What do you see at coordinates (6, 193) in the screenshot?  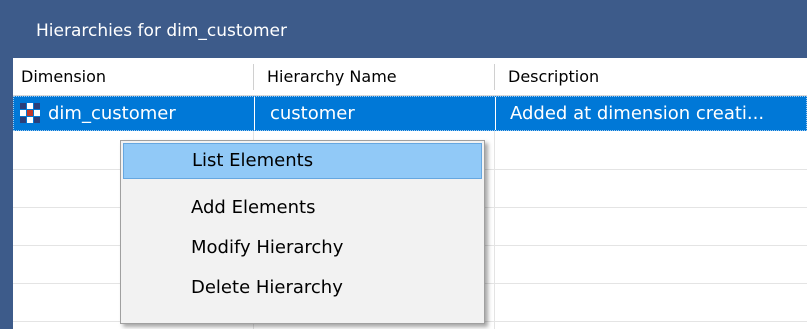 I see `window-left-border` at bounding box center [6, 193].